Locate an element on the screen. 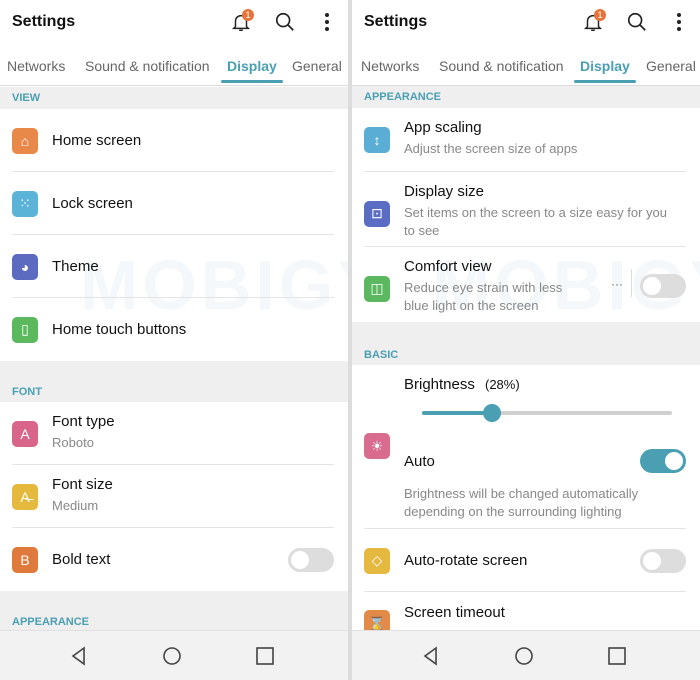 Image resolution: width=700 pixels, height=680 pixels. item-subtitle: Roboto is located at coordinates (73, 442).